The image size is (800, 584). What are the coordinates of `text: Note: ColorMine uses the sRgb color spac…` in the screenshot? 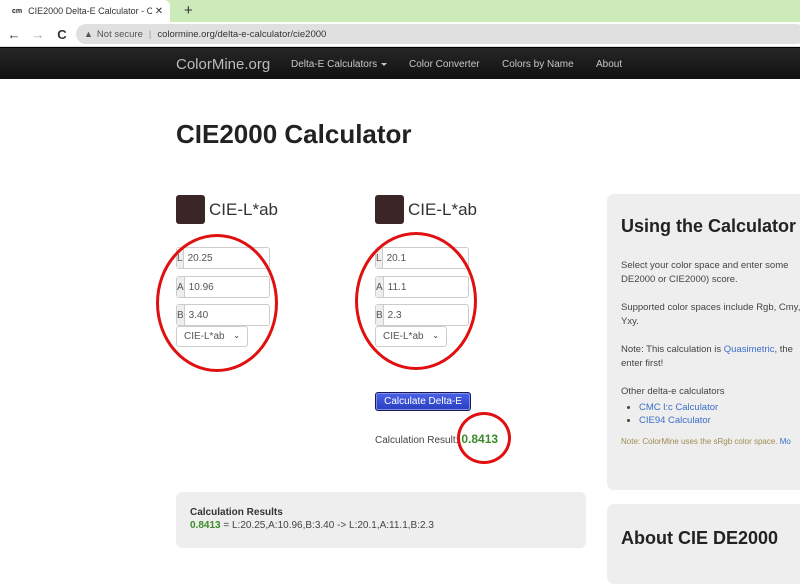 It's located at (700, 441).